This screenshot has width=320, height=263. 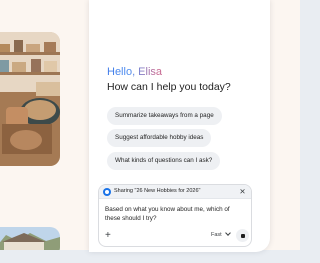 I want to click on sharing-label: Sharing "26 New Hobbies for 2026", so click(x=157, y=191).